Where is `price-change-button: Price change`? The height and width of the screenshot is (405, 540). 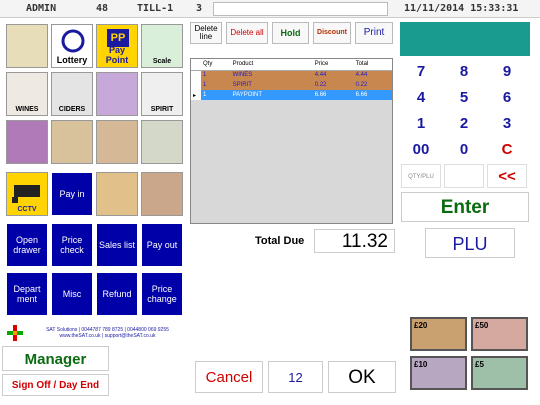 price-change-button: Price change is located at coordinates (162, 294).